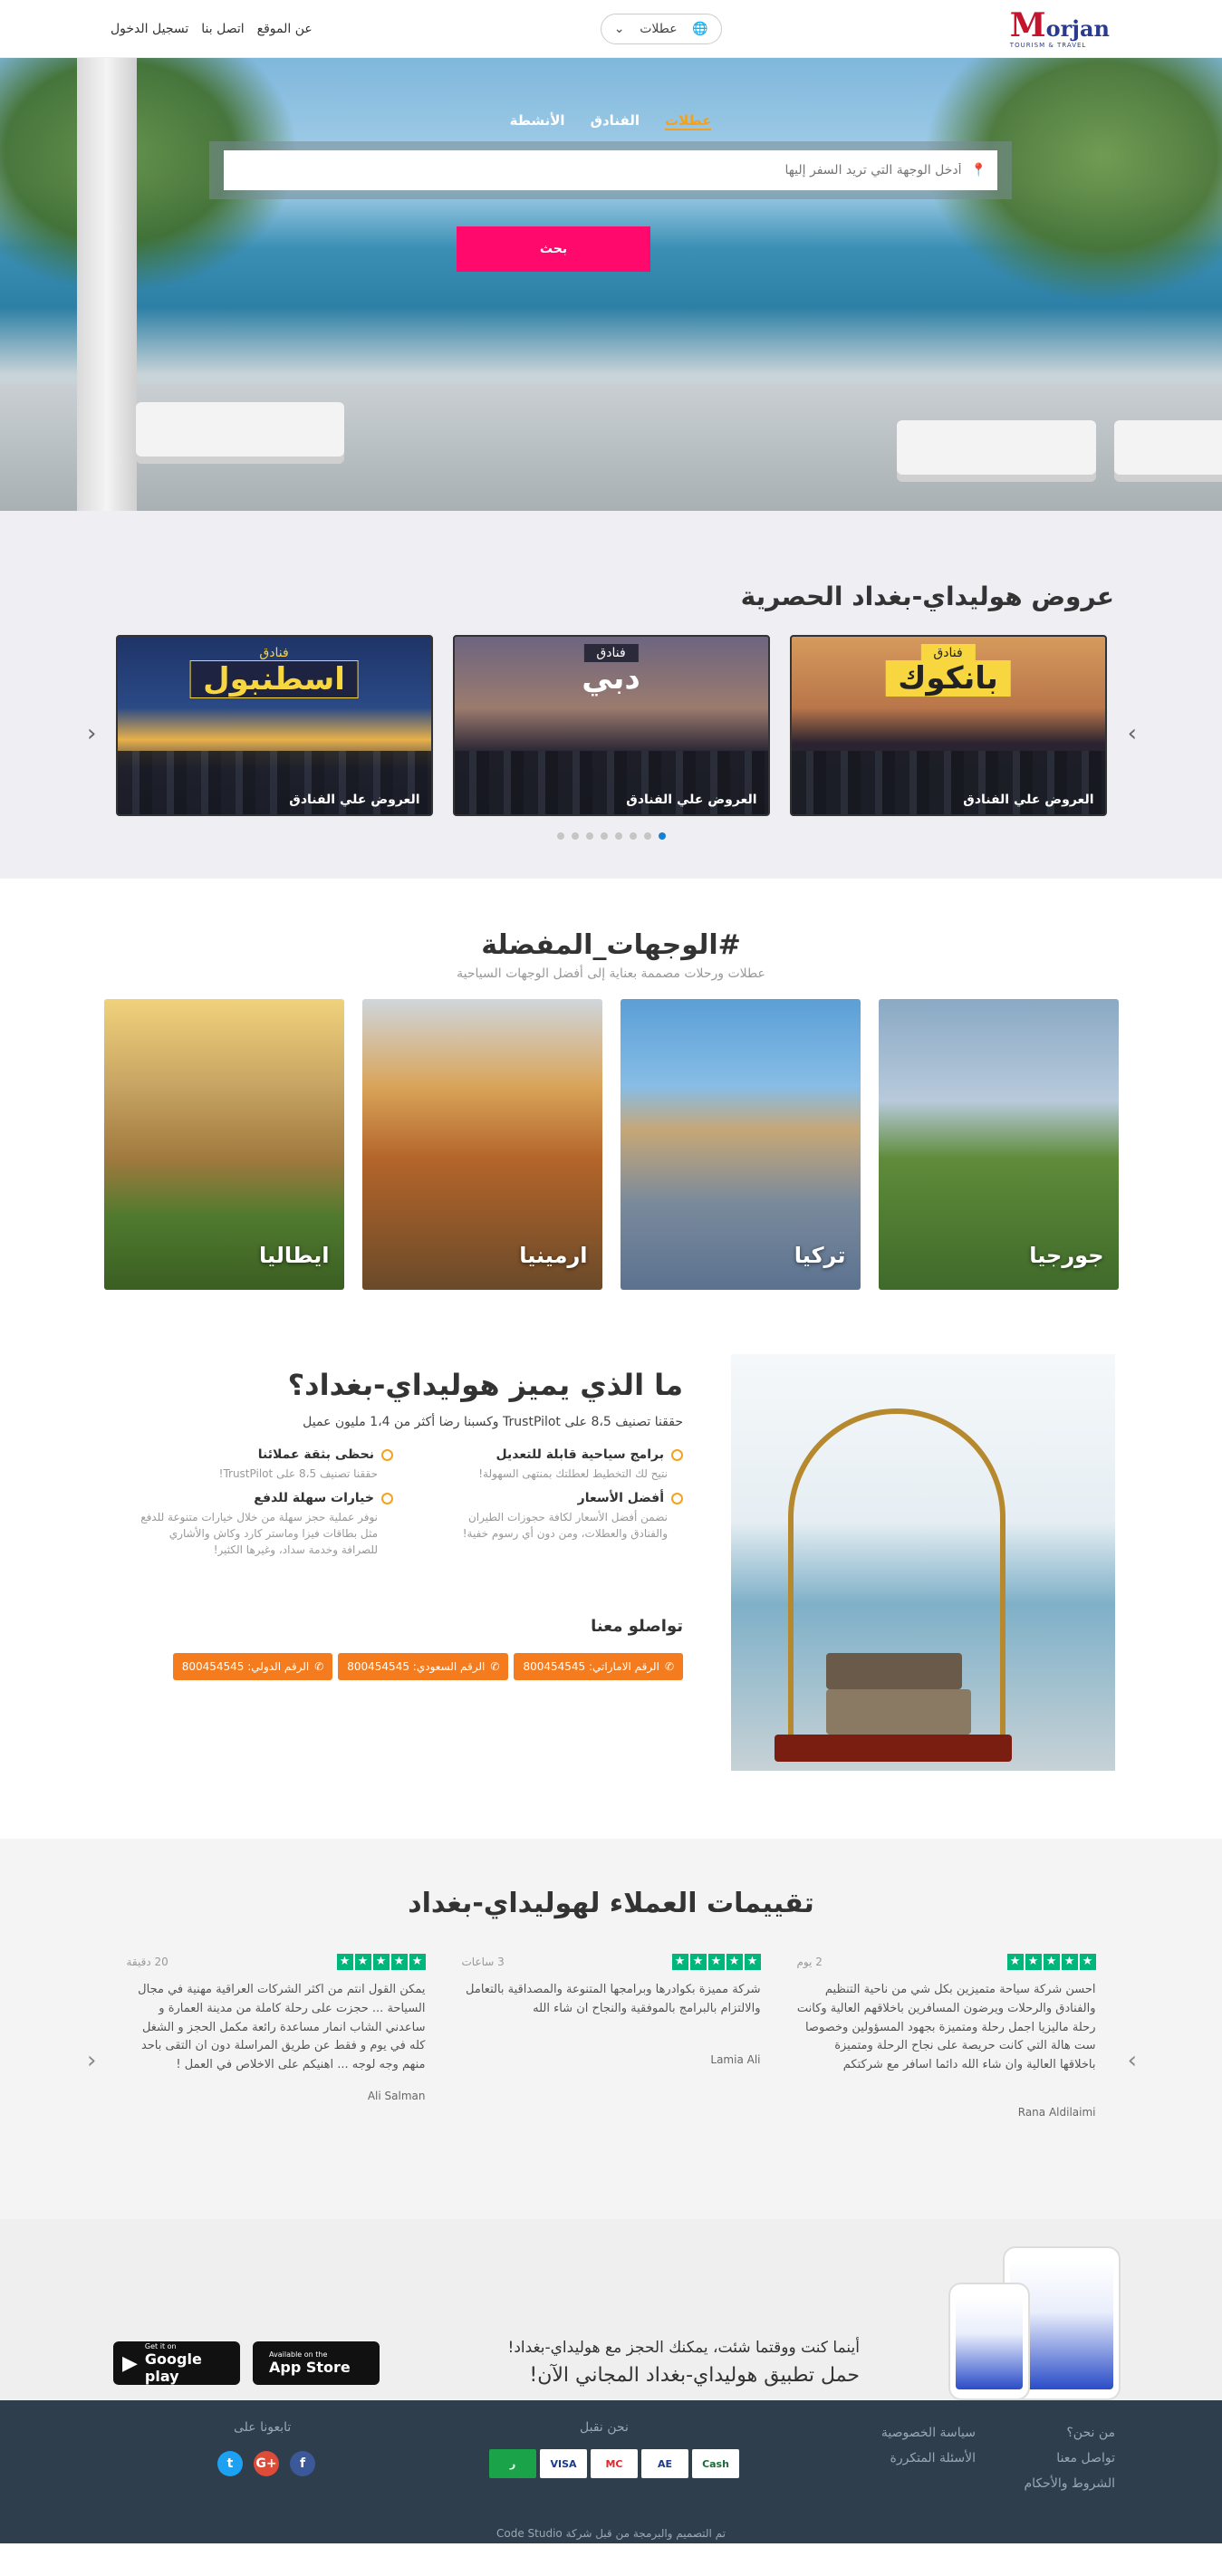 This screenshot has height=2576, width=1222. Describe the element at coordinates (245, 1666) in the screenshot. I see `phone-label: الرقم الدولي: 800454545` at that location.